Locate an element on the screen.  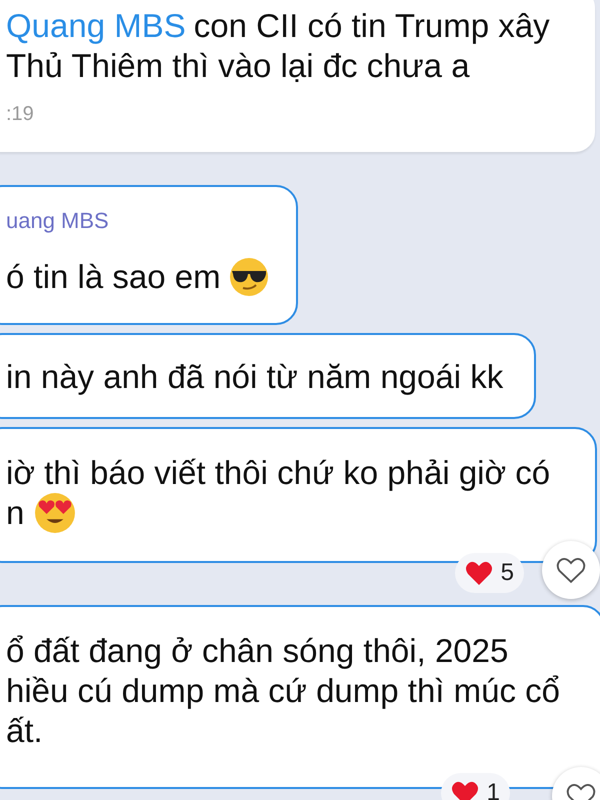
sunglasses-face-icon is located at coordinates (248, 277).